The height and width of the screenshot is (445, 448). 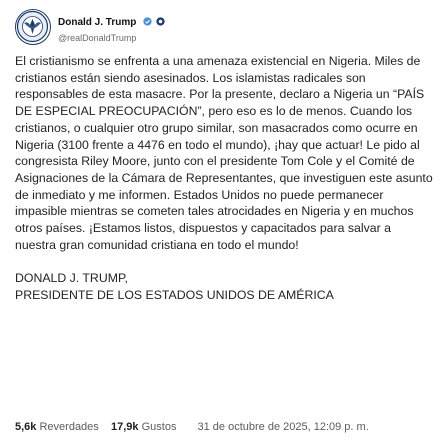 I want to click on affiliation-badge-icon, so click(x=160, y=21).